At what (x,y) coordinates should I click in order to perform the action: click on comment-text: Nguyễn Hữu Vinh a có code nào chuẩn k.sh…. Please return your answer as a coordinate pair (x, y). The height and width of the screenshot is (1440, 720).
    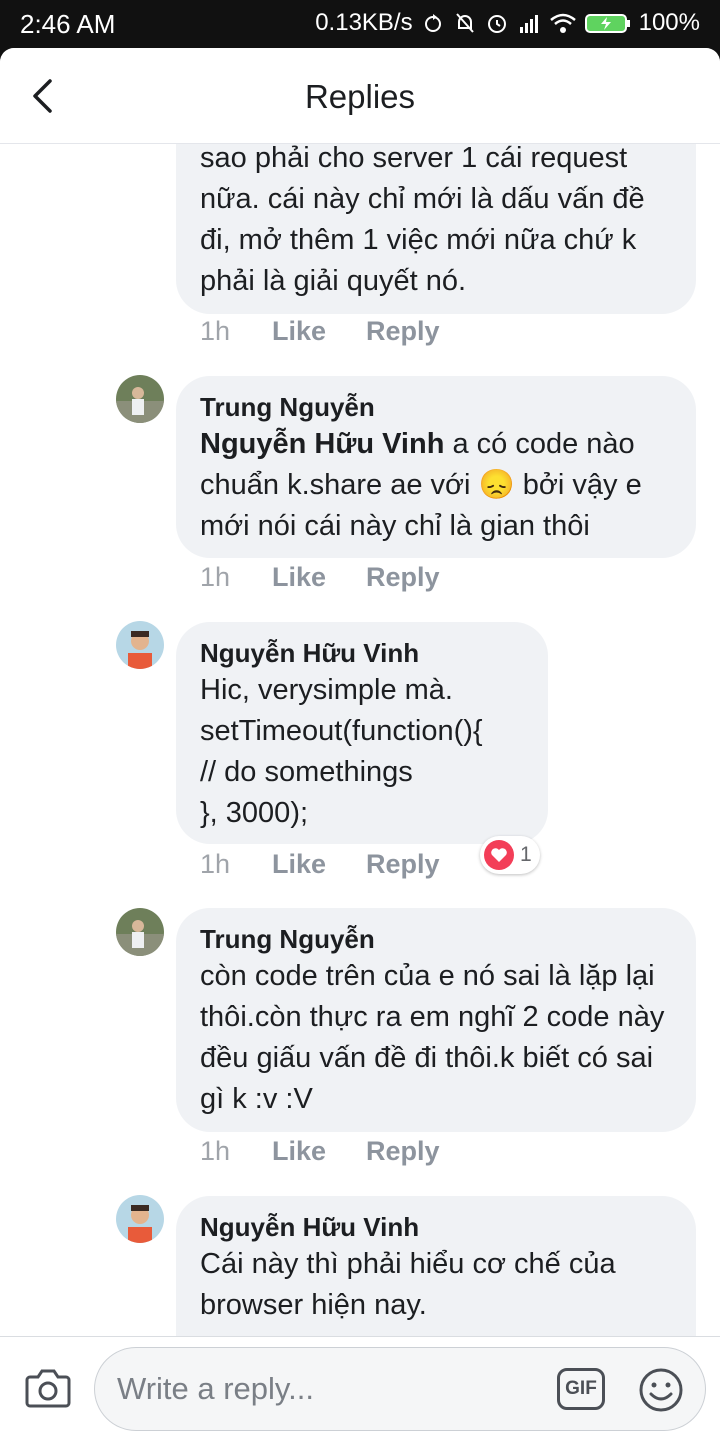
    Looking at the image, I should click on (436, 485).